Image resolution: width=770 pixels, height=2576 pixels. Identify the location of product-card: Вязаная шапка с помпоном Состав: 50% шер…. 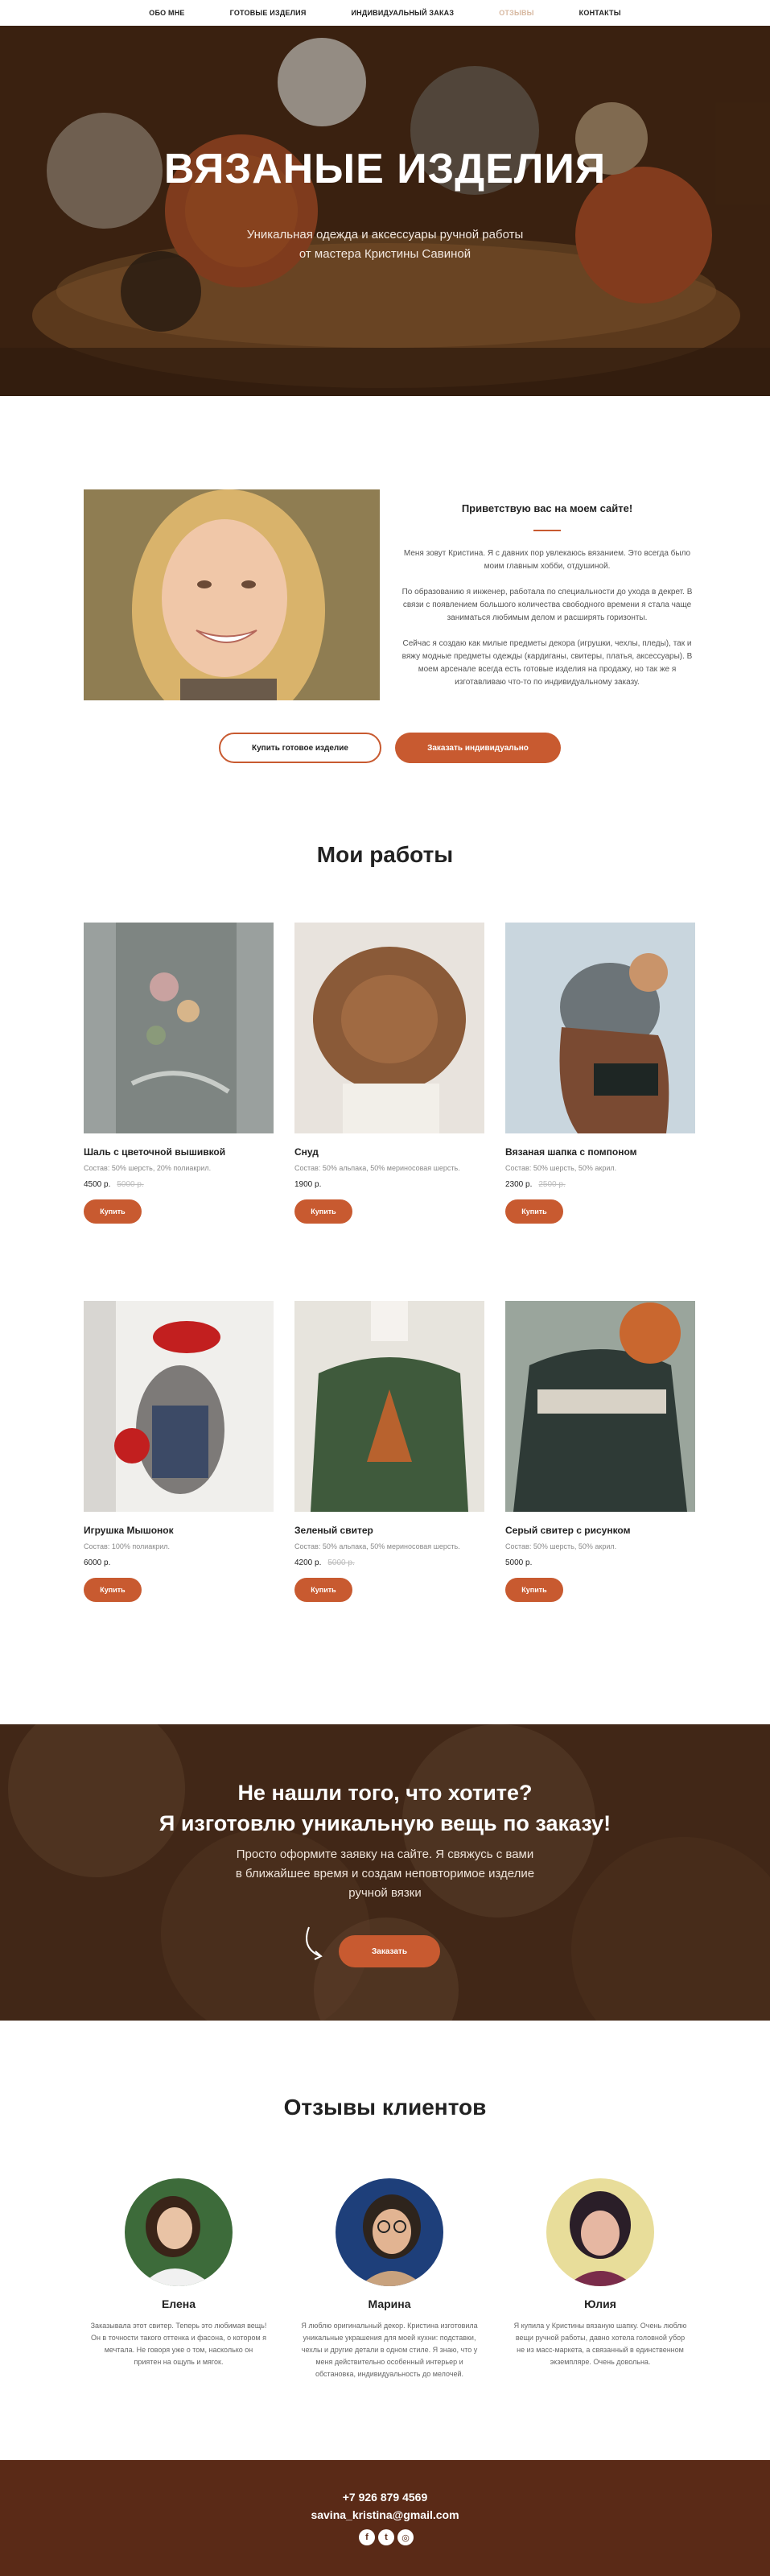
(600, 1084).